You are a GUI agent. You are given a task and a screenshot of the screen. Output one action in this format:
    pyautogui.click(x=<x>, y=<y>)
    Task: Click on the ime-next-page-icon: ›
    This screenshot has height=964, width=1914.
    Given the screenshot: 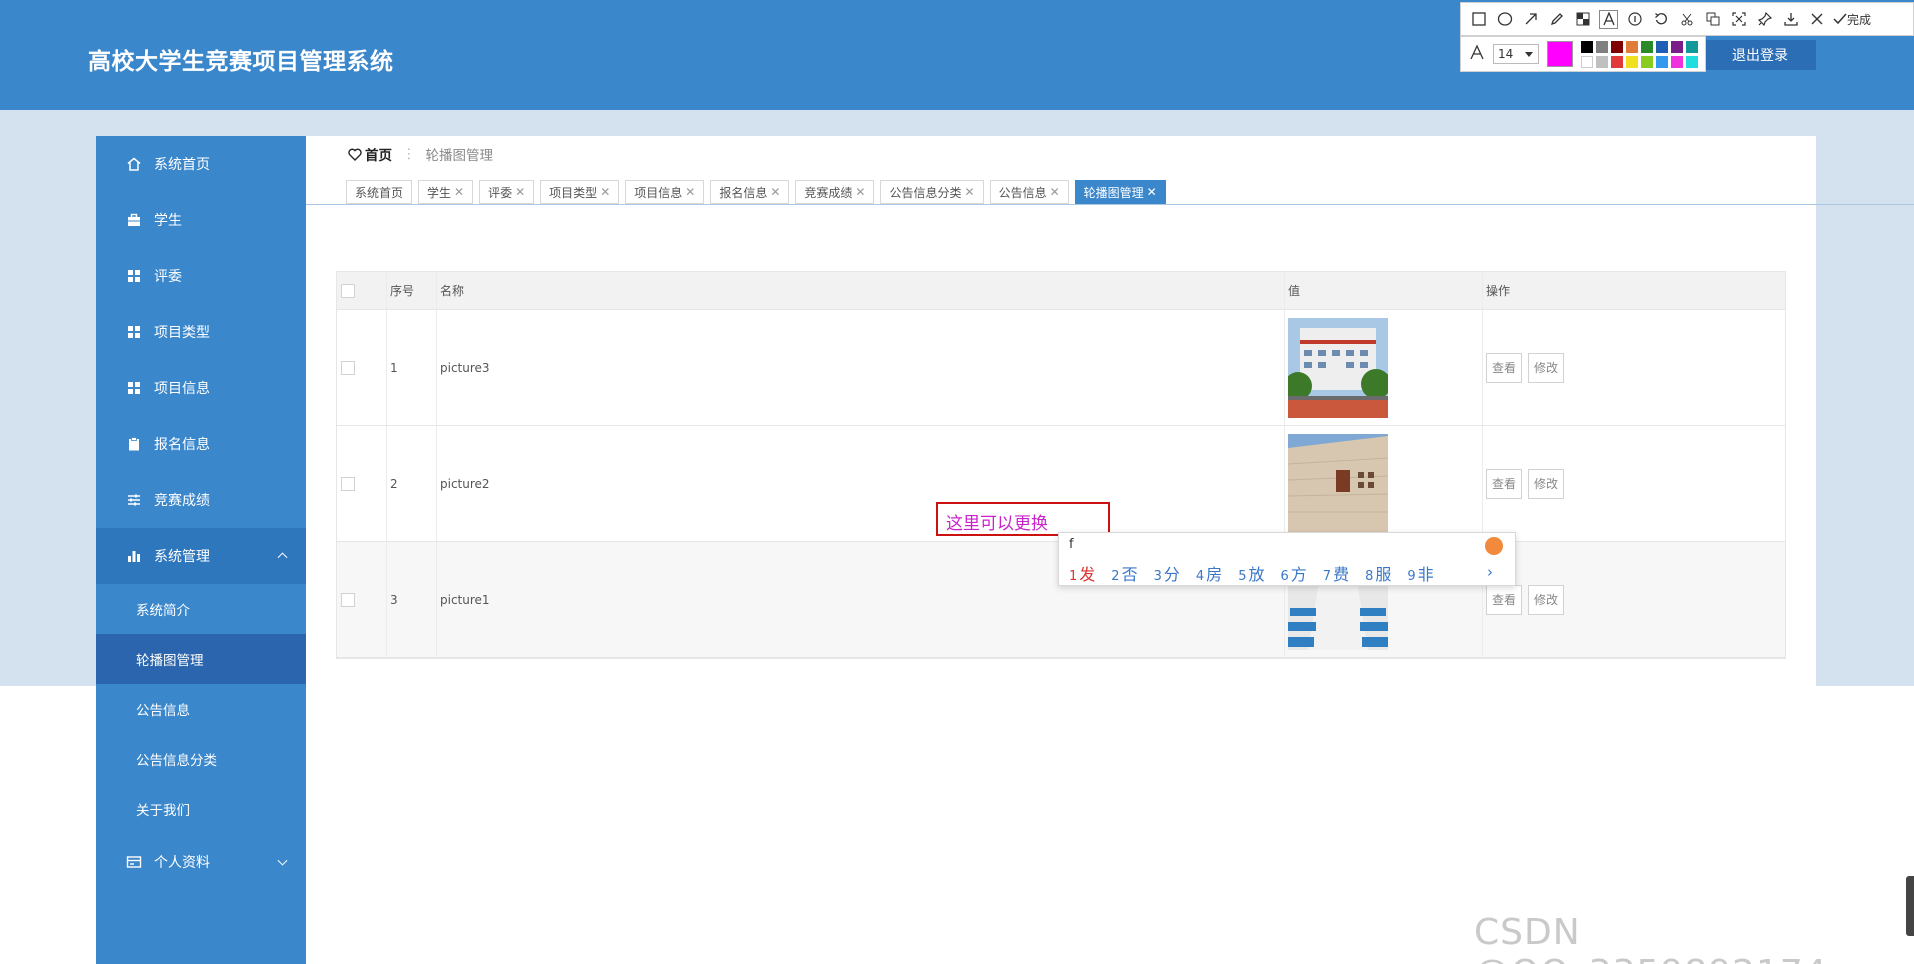 What is the action you would take?
    pyautogui.click(x=1490, y=572)
    